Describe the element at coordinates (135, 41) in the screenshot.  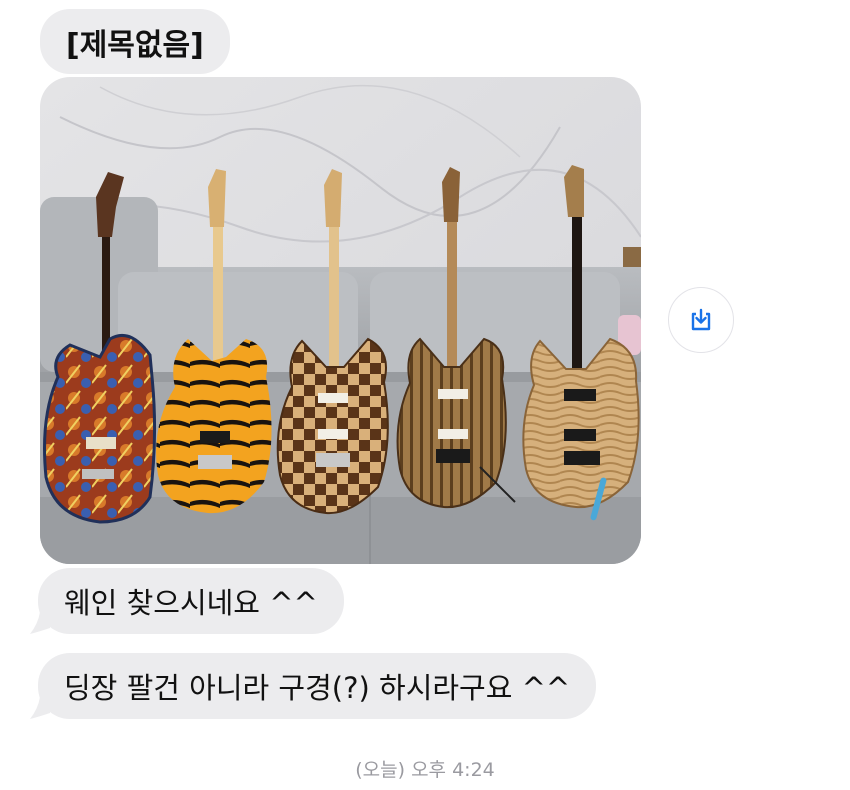
I see `title-bubble: [제목없음]` at that location.